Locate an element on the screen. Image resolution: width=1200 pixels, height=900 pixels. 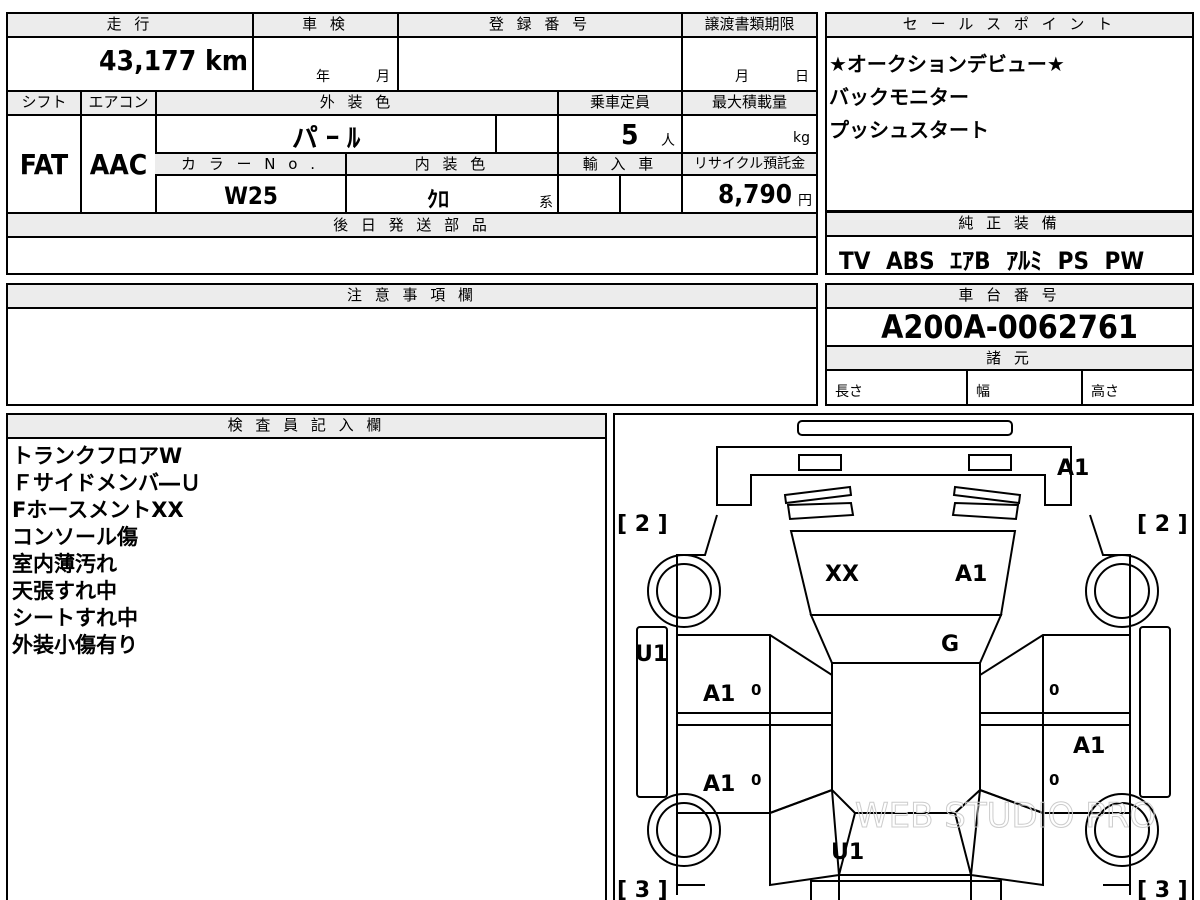
inspector-line: Ｆサイドメンバ―Ｕ is located at coordinates (106, 483).